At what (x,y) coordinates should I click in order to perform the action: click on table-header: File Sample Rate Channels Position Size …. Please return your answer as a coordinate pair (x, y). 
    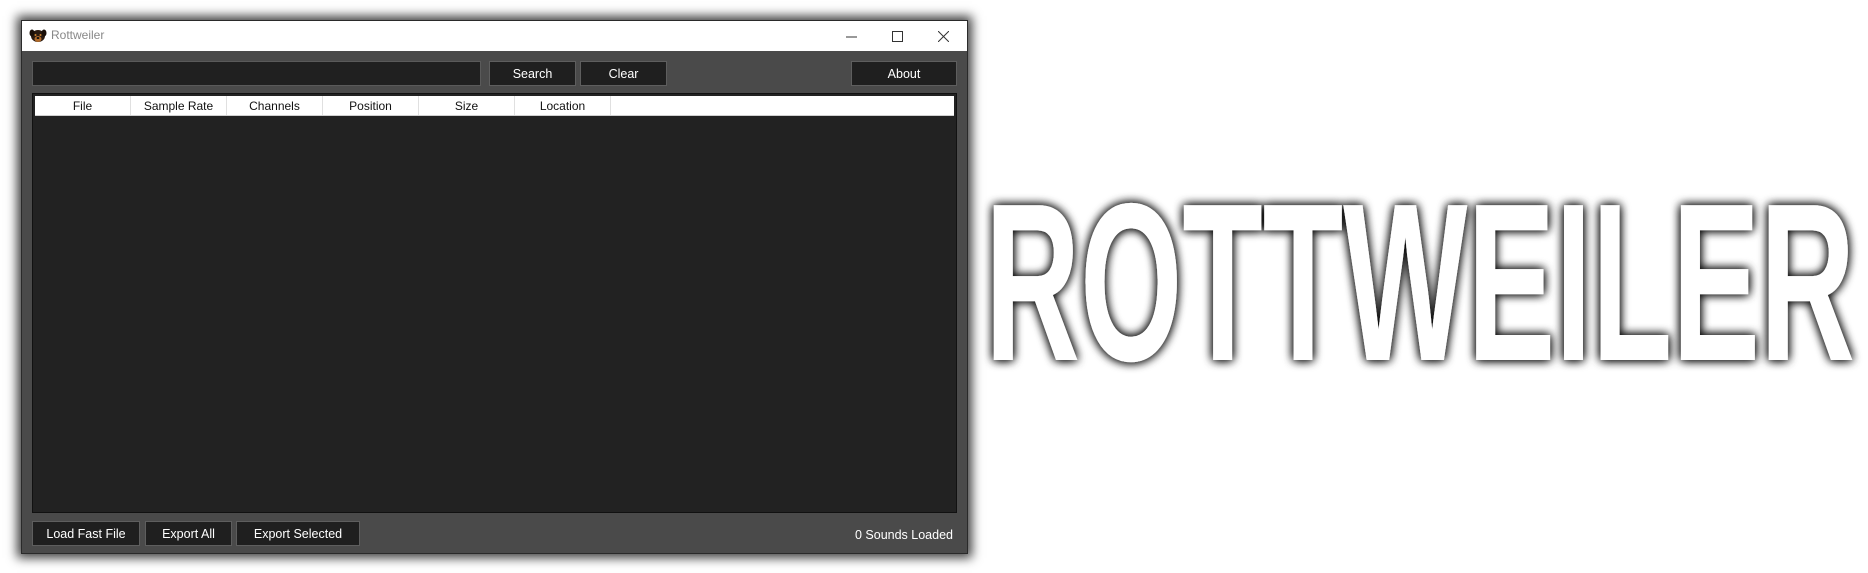
    Looking at the image, I should click on (494, 106).